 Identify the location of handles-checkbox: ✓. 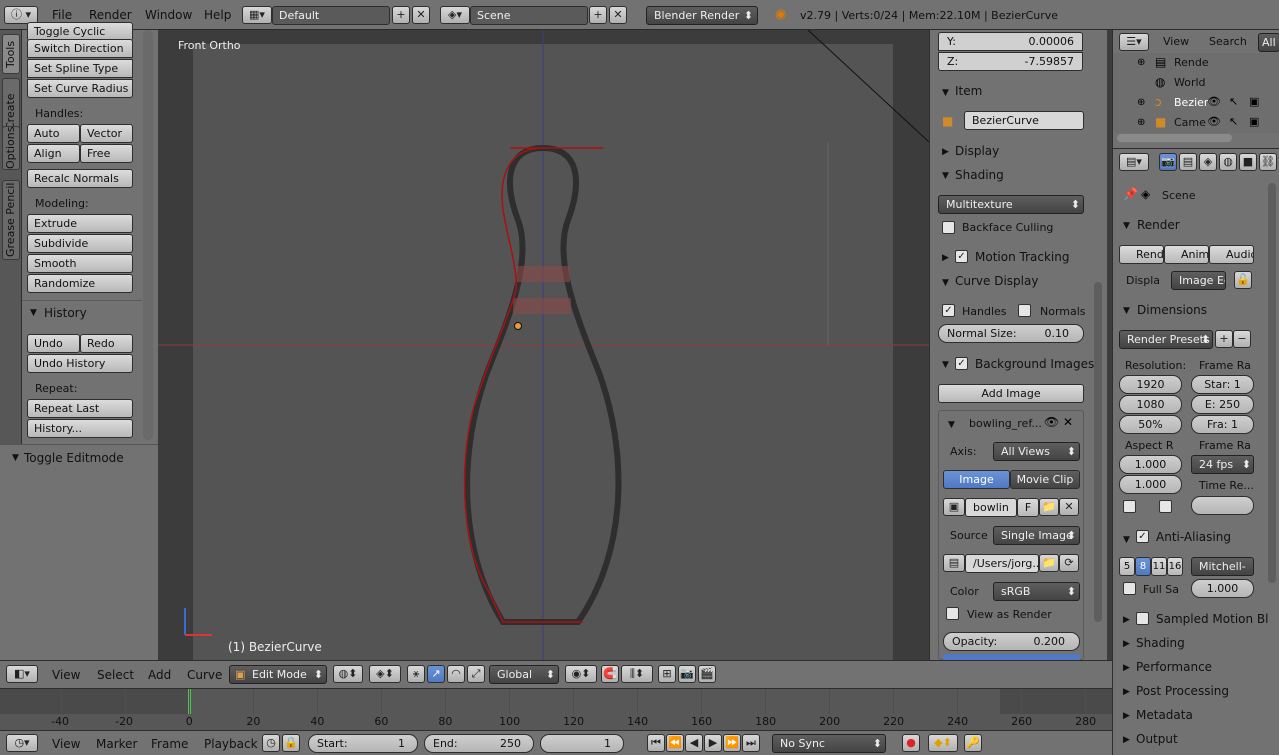
(948, 310).